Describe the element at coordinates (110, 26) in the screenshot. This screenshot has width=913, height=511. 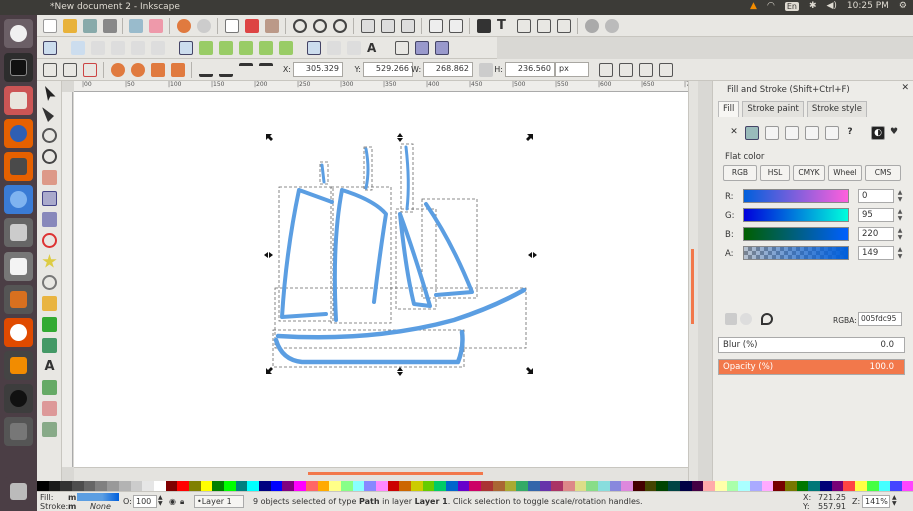
I see `print-icon` at that location.